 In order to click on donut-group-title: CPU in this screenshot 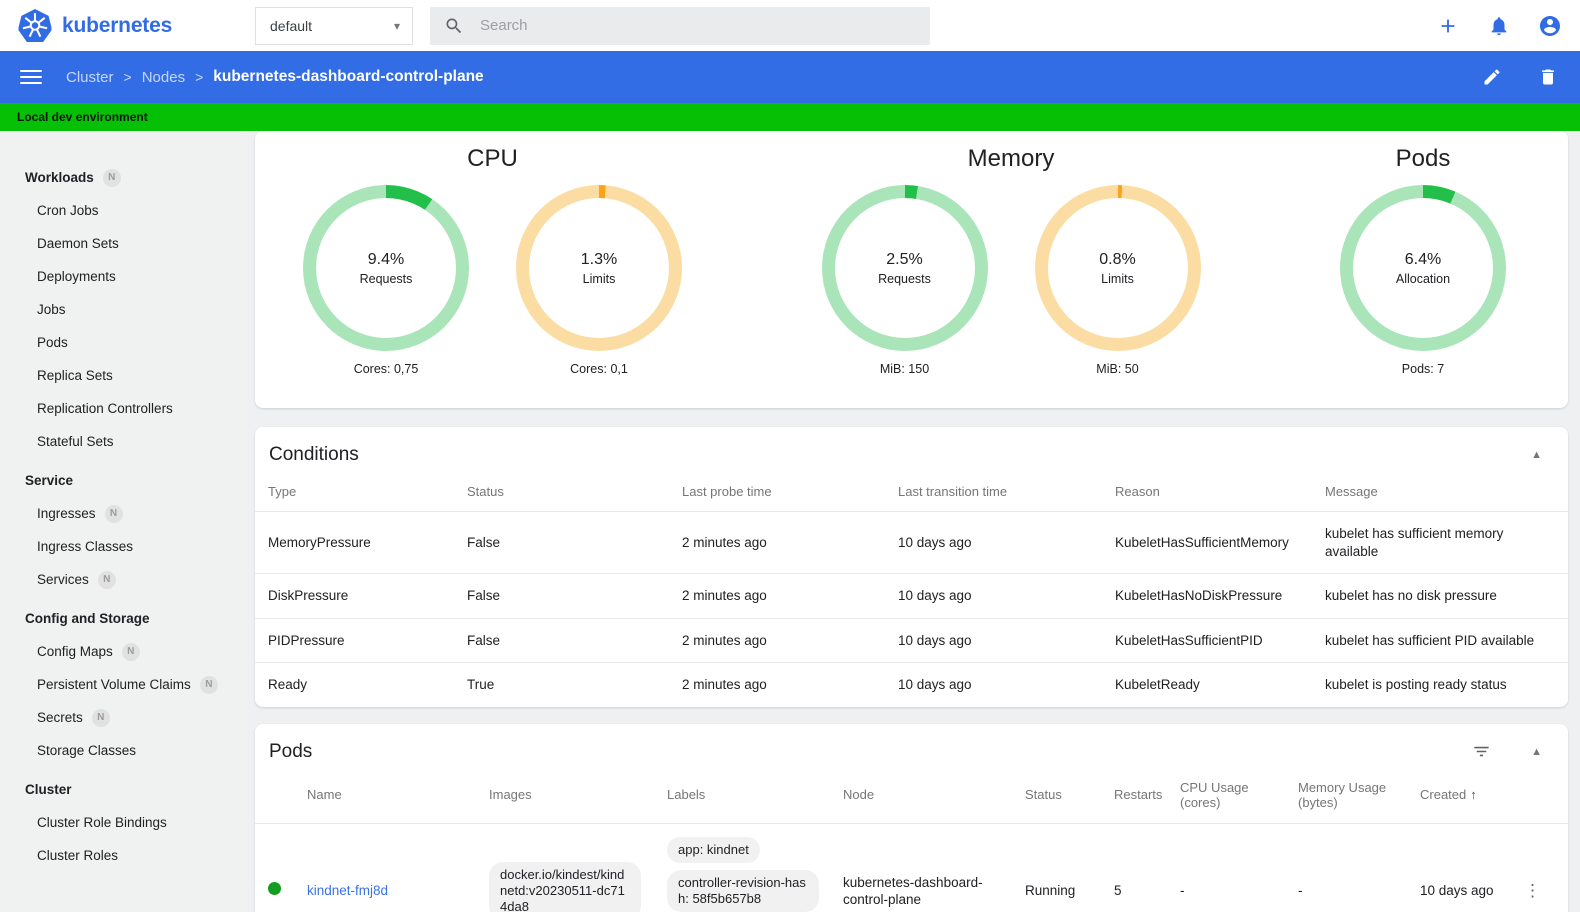, I will do `click(492, 158)`.